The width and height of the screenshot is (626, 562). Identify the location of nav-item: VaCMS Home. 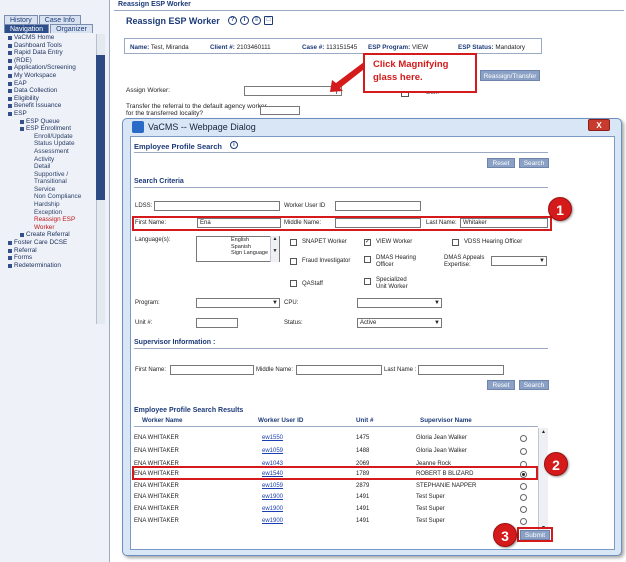
(48, 38).